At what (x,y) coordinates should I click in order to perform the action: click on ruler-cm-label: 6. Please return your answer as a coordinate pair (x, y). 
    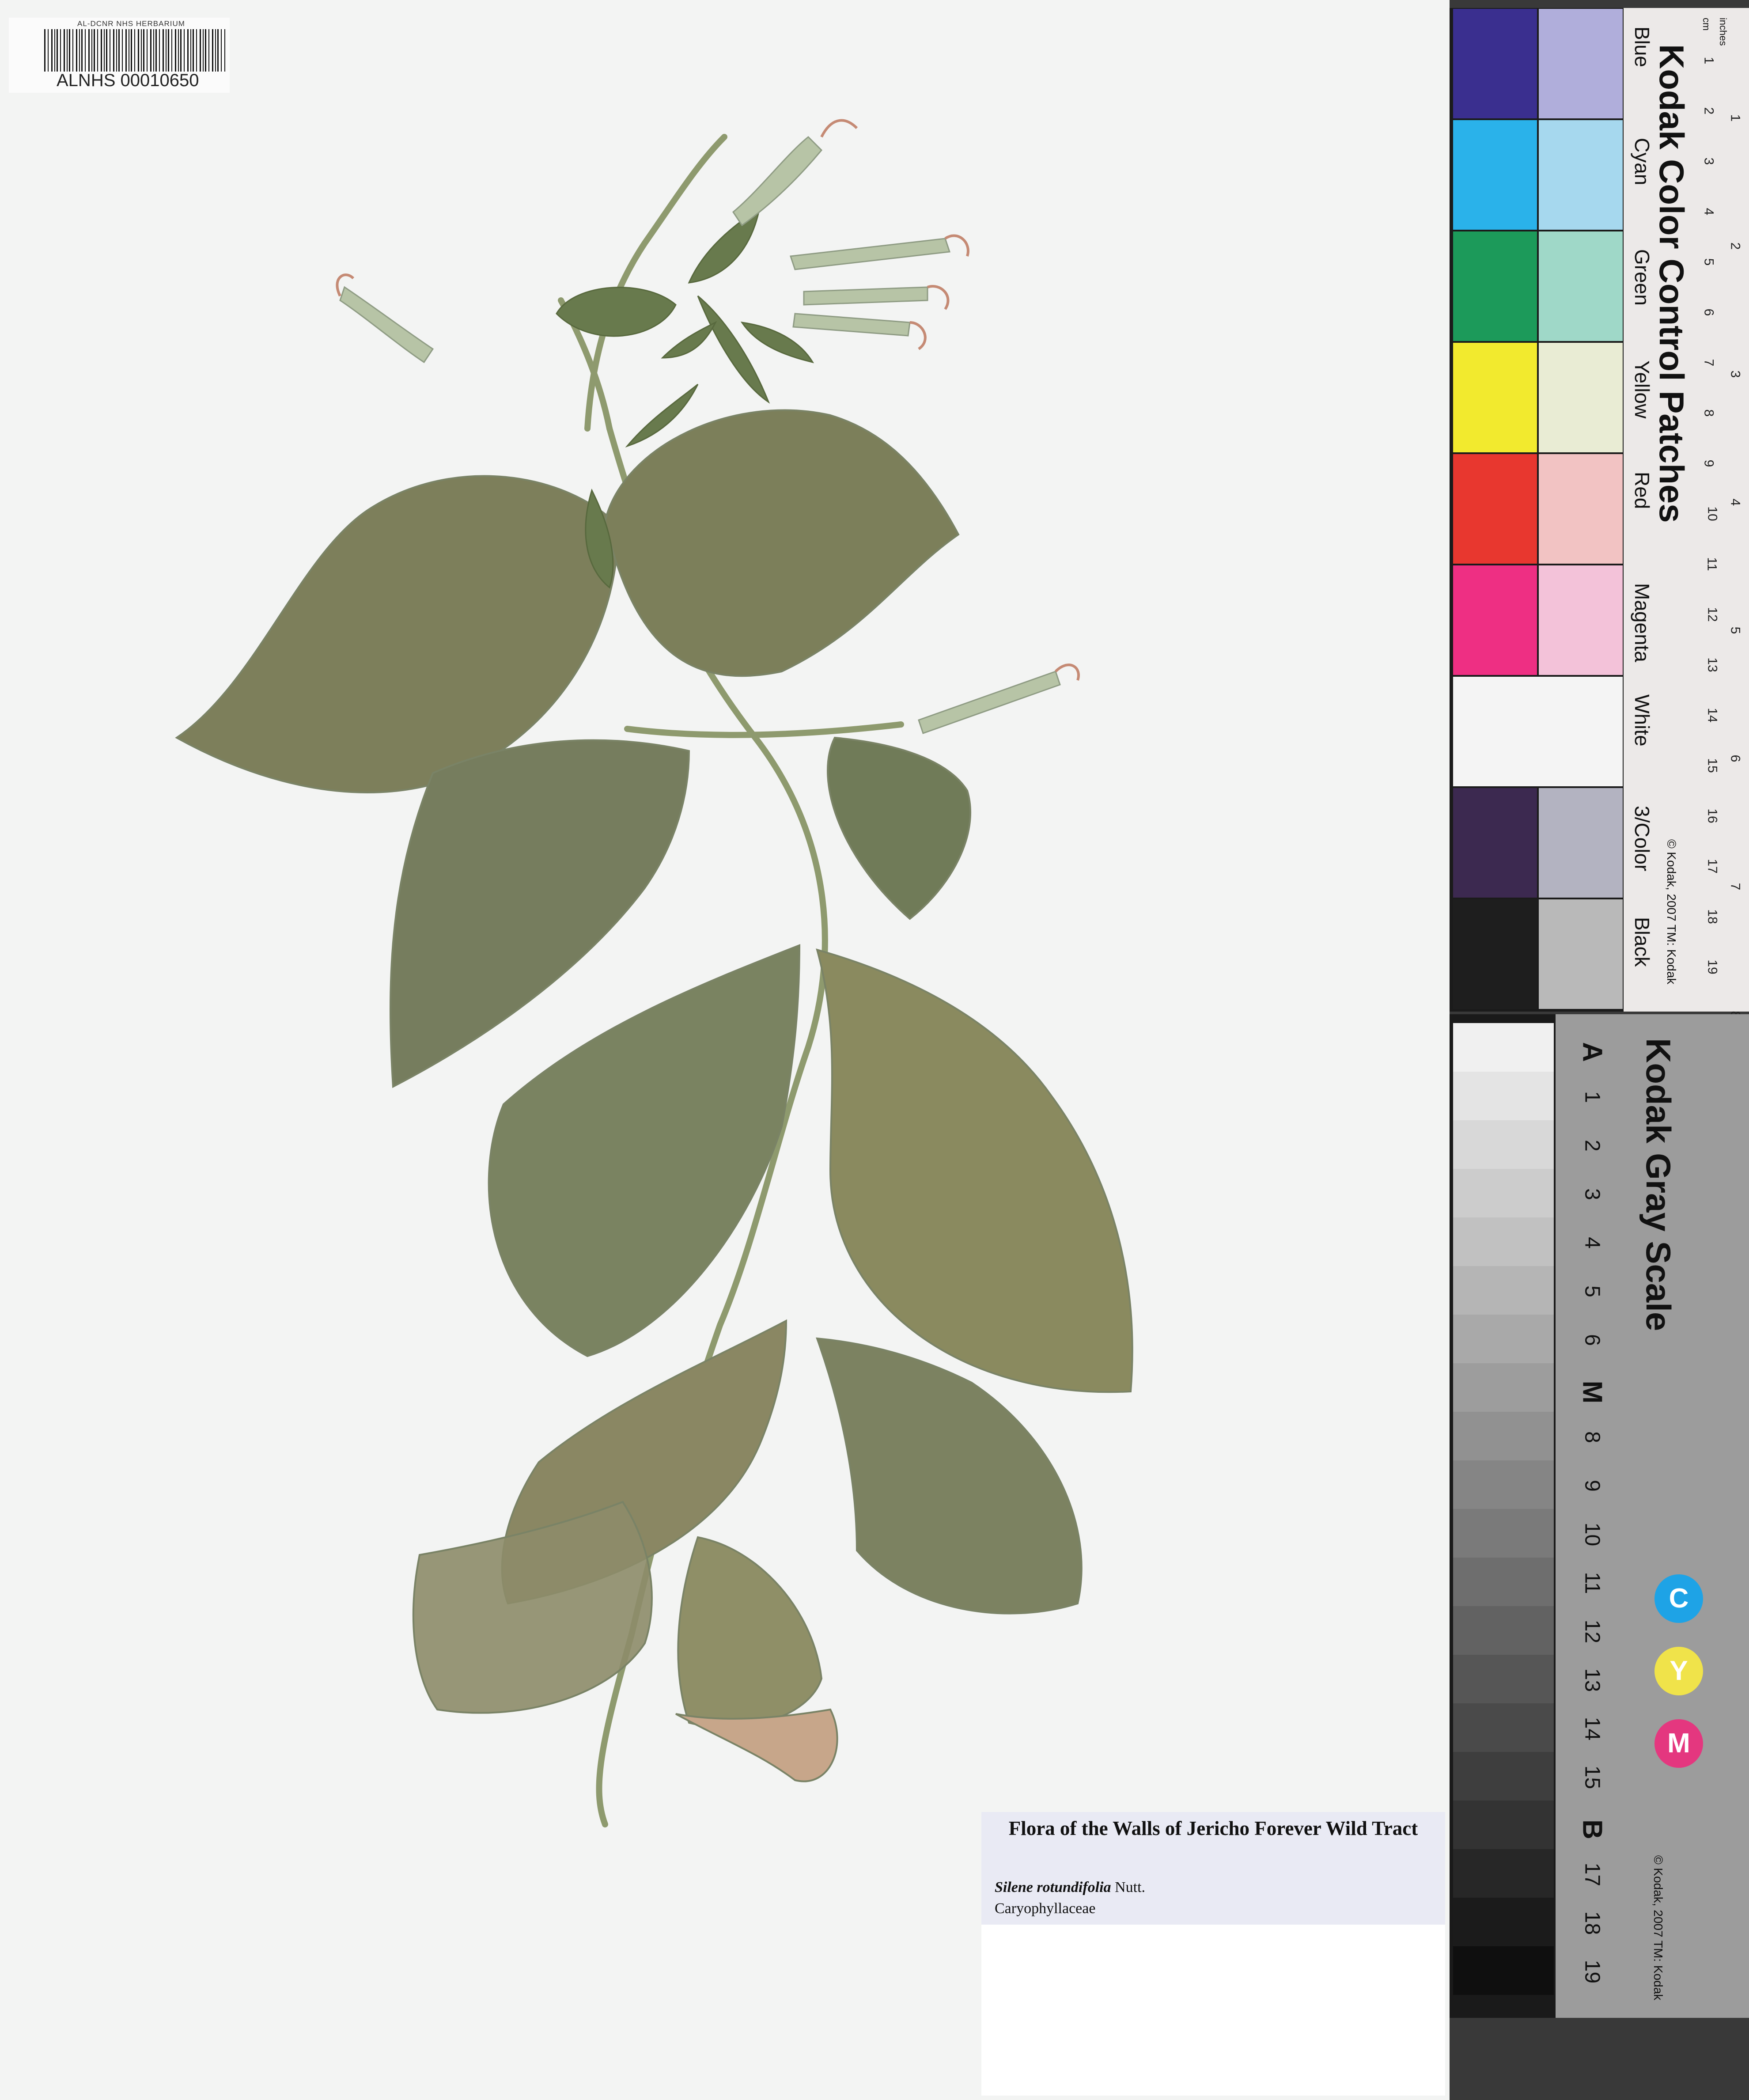
    Looking at the image, I should click on (1708, 312).